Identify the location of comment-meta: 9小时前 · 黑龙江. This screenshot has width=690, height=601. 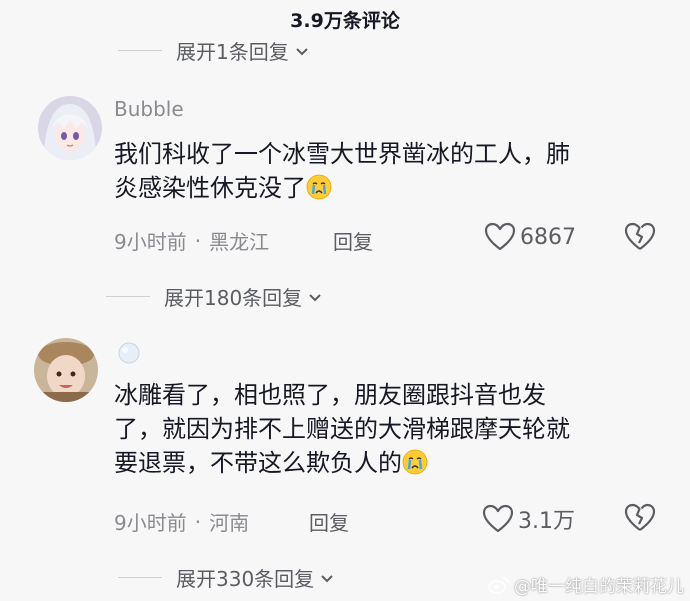
(191, 240).